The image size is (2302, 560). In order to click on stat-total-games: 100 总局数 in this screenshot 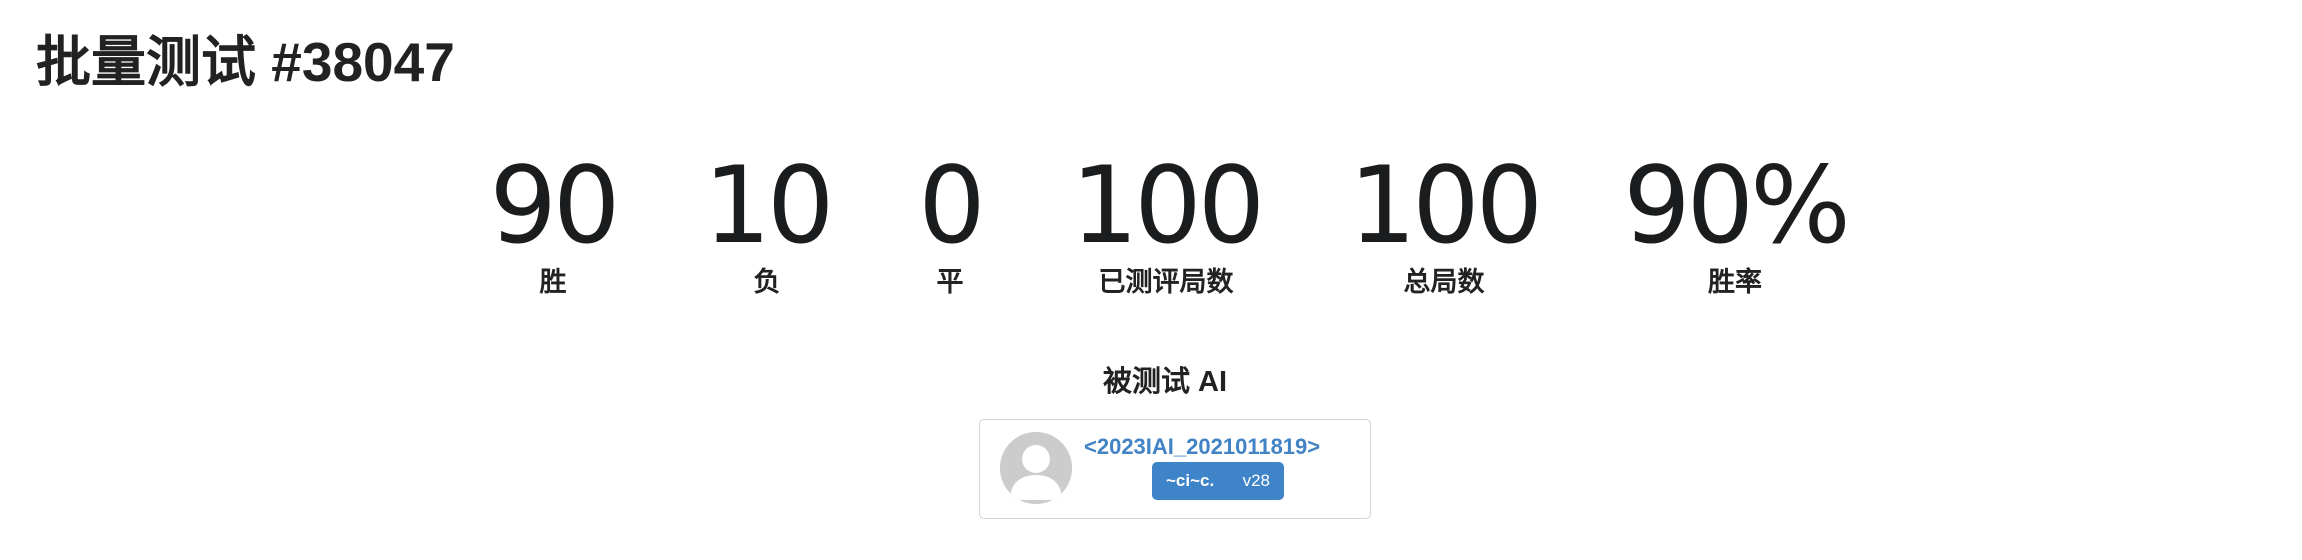, I will do `click(1445, 222)`.